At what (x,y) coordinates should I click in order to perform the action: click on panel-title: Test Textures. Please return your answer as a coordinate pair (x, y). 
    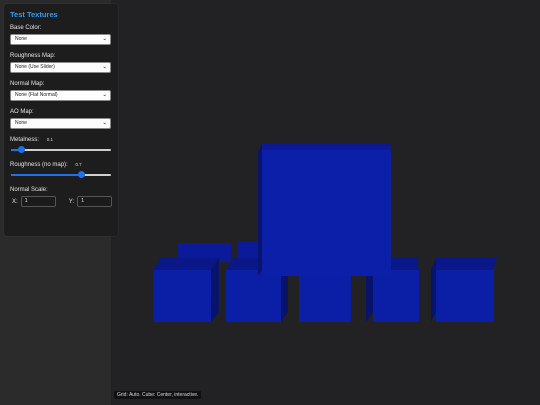
    Looking at the image, I should click on (34, 14).